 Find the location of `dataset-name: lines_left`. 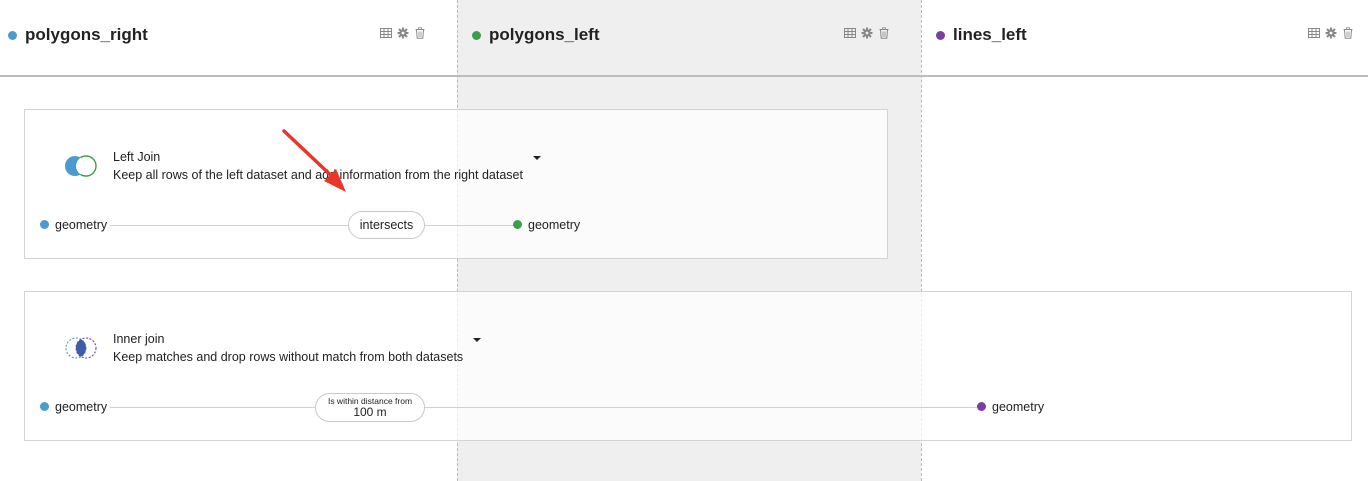

dataset-name: lines_left is located at coordinates (990, 34).